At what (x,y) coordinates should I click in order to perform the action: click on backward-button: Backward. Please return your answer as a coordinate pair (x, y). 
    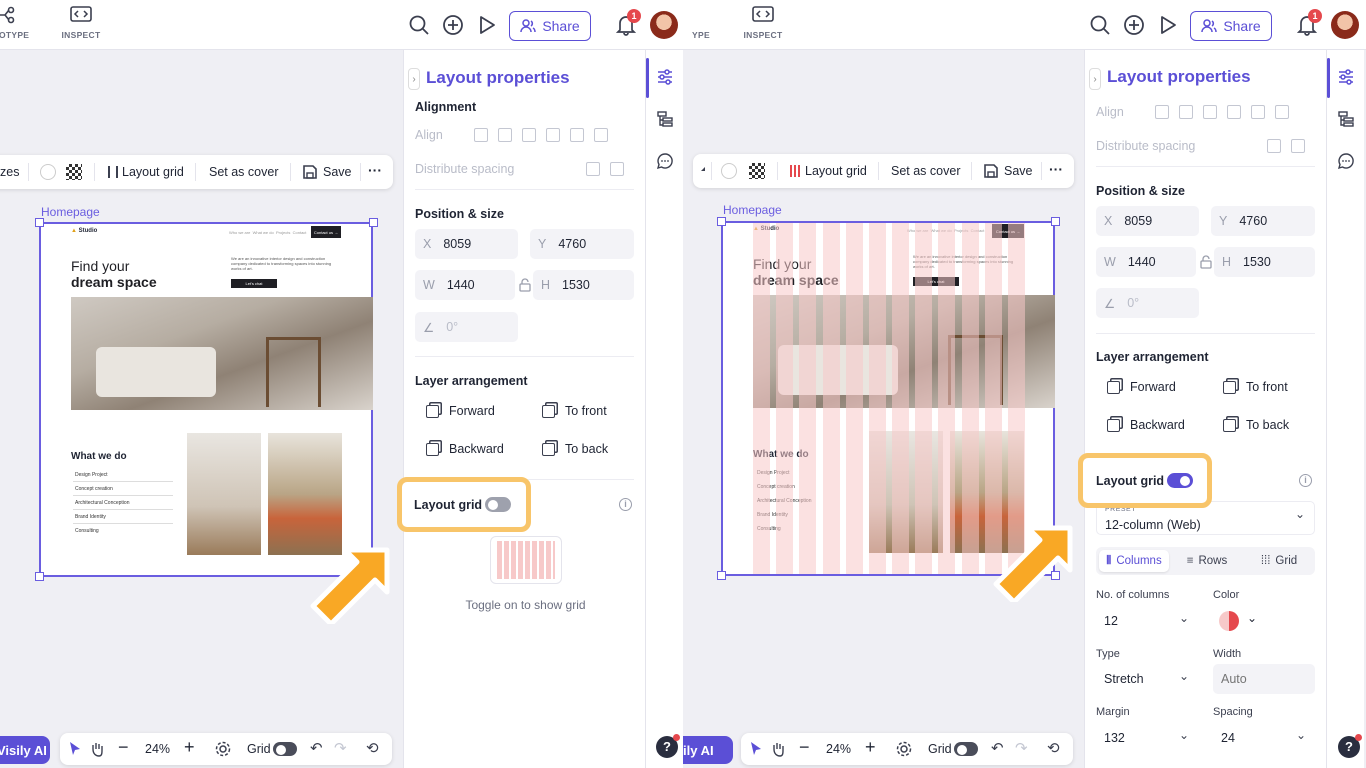
    Looking at the image, I should click on (465, 449).